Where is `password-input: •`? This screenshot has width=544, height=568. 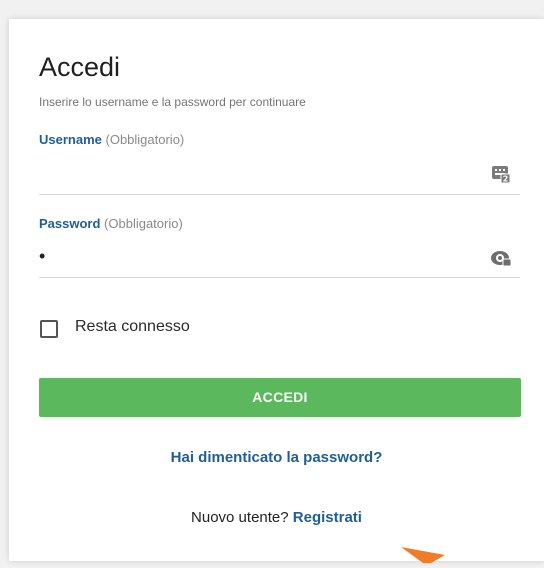 password-input: • is located at coordinates (259, 256).